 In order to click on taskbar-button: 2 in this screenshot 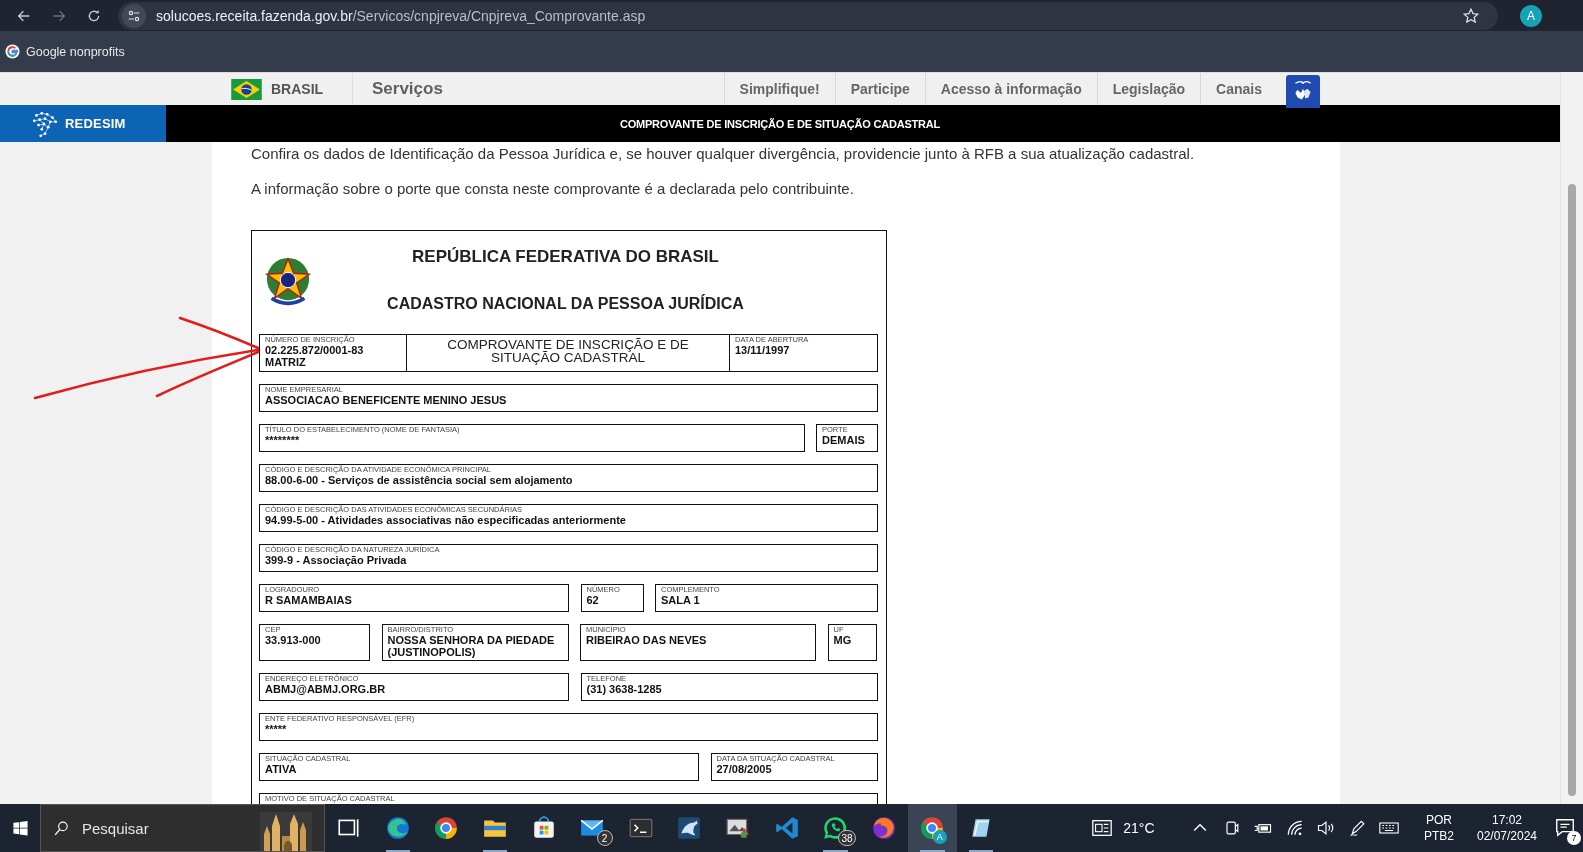, I will do `click(592, 828)`.